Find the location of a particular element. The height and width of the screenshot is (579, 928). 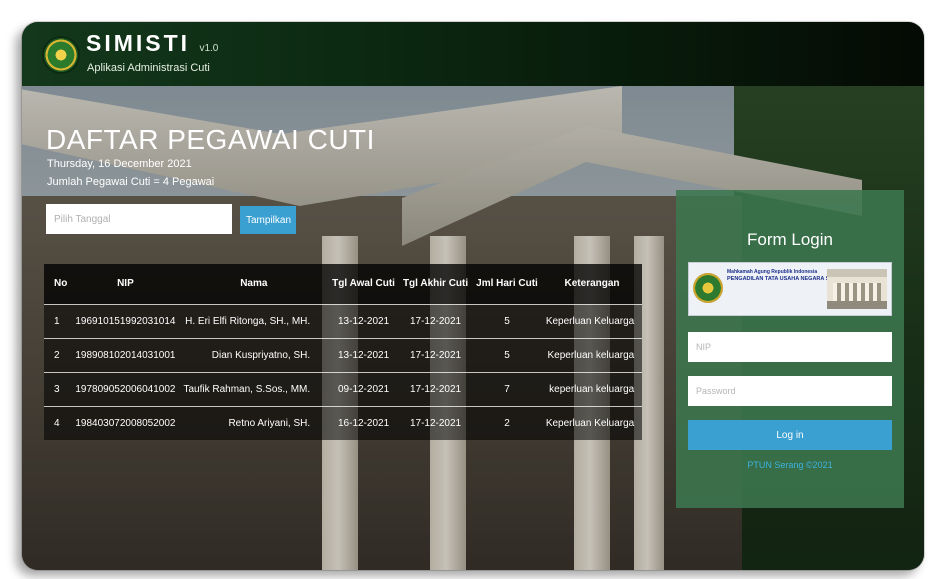

cell-nip: 198908102014031001 is located at coordinates (125, 355).